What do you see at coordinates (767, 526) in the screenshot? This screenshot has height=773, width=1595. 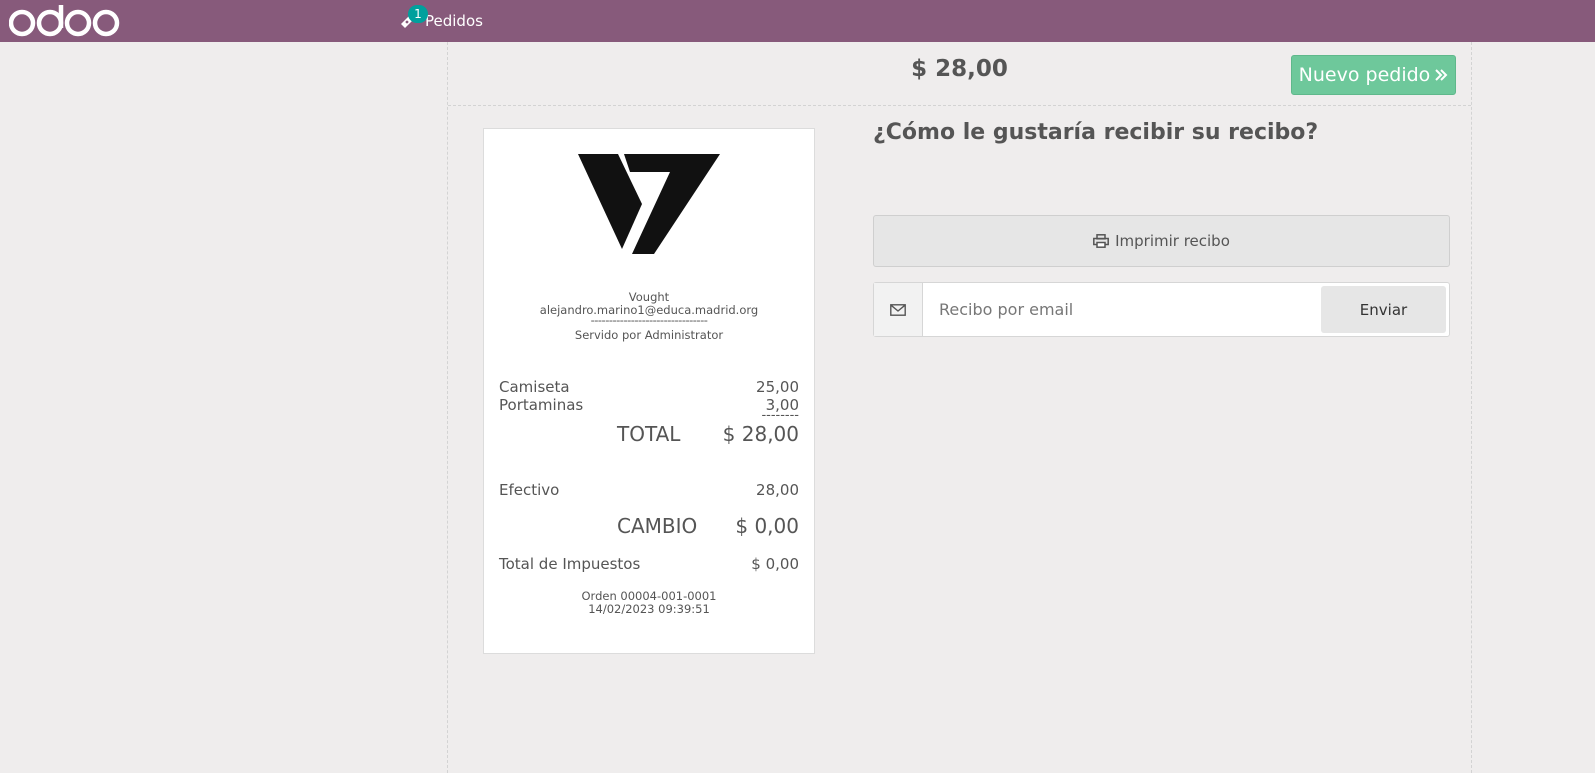 I see `receipt-change-value: $ 0,00` at bounding box center [767, 526].